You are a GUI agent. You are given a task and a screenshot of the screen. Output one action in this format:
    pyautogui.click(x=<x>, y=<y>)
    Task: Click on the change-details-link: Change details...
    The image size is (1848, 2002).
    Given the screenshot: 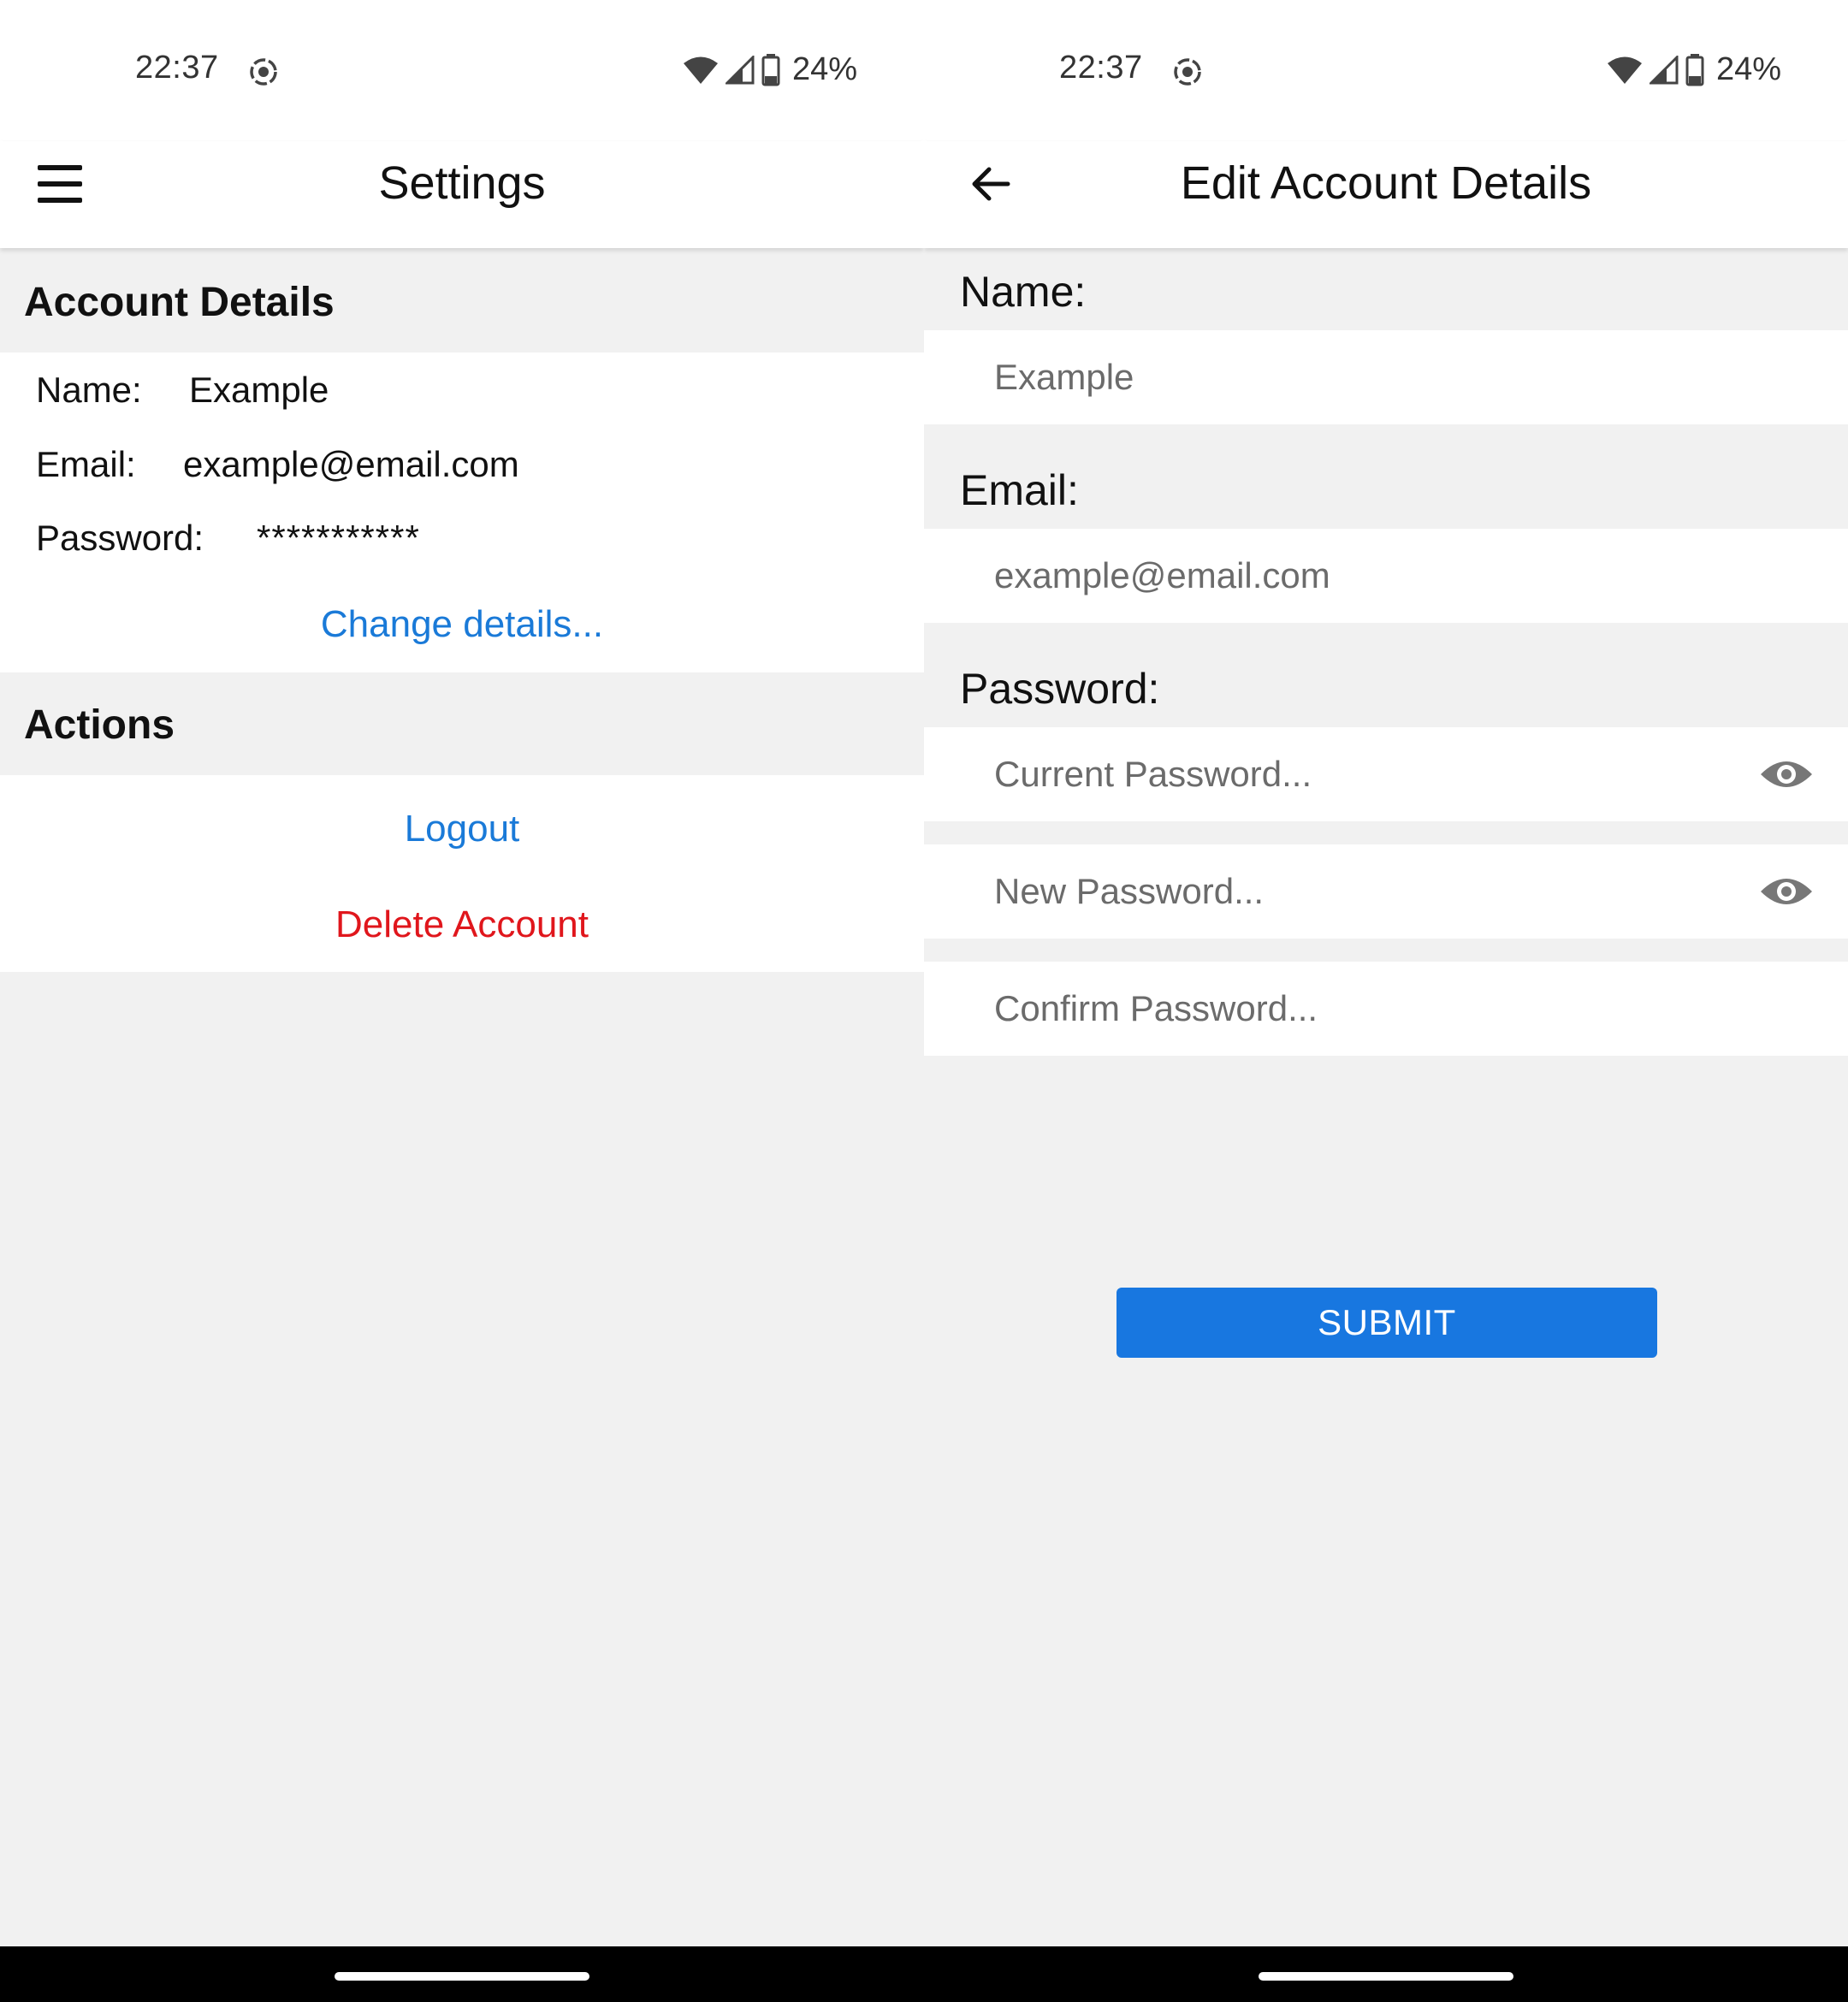 What is the action you would take?
    pyautogui.click(x=462, y=624)
    